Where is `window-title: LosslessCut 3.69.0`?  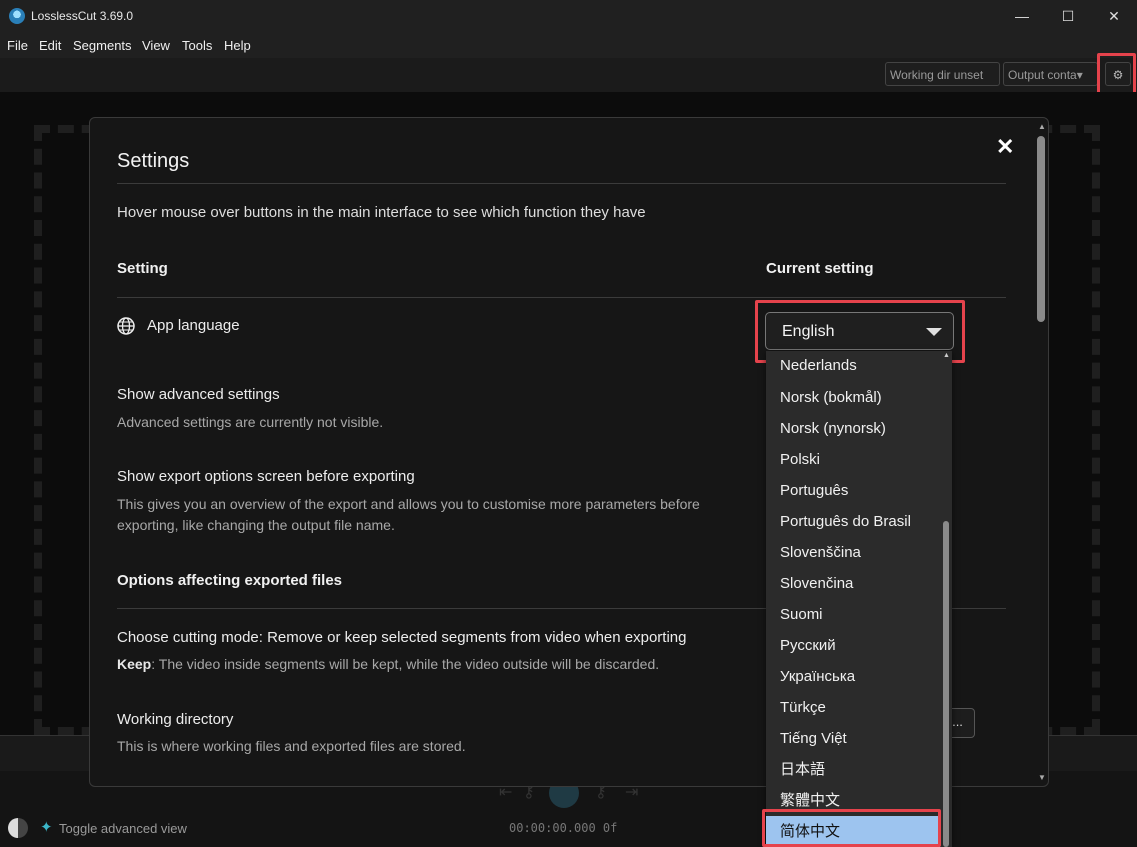 window-title: LosslessCut 3.69.0 is located at coordinates (82, 16).